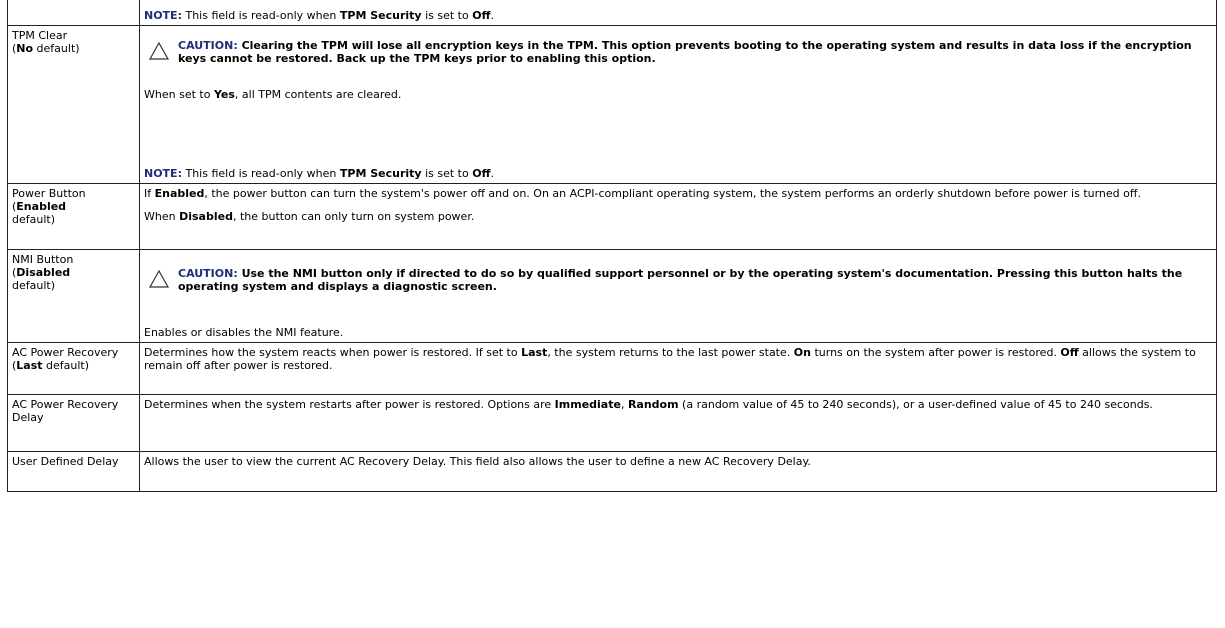 Image resolution: width=1225 pixels, height=628 pixels. I want to click on text: If, so click(149, 193).